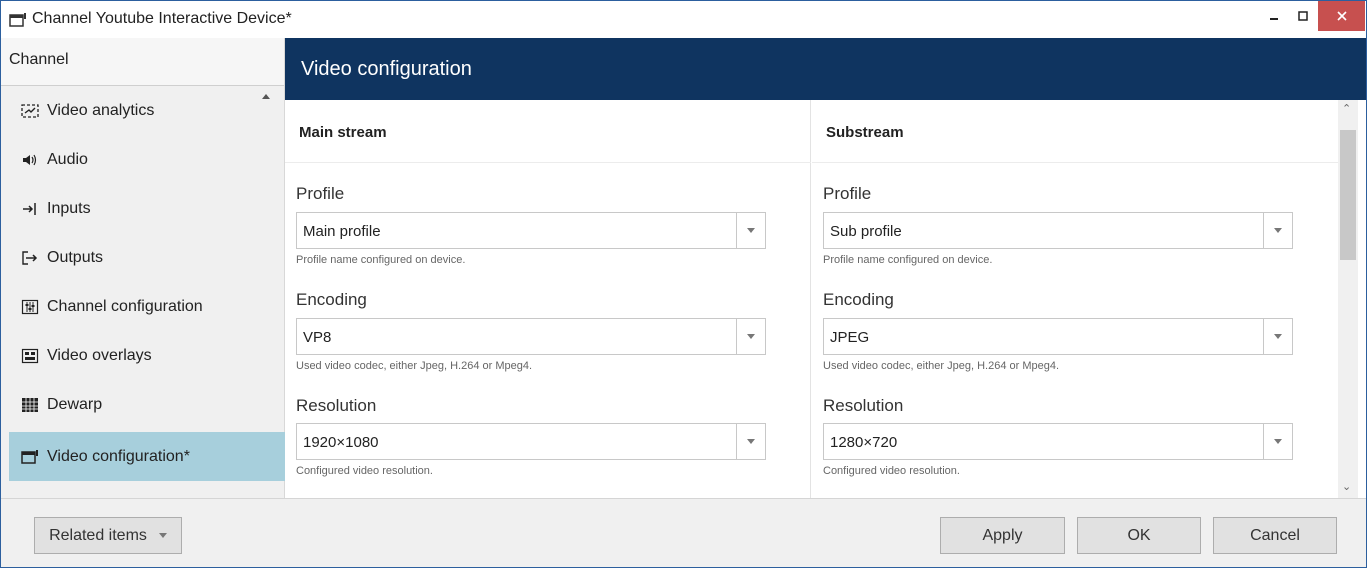 This screenshot has height=568, width=1367. What do you see at coordinates (364, 471) in the screenshot?
I see `main-resolution-hint: Configured video resolution.` at bounding box center [364, 471].